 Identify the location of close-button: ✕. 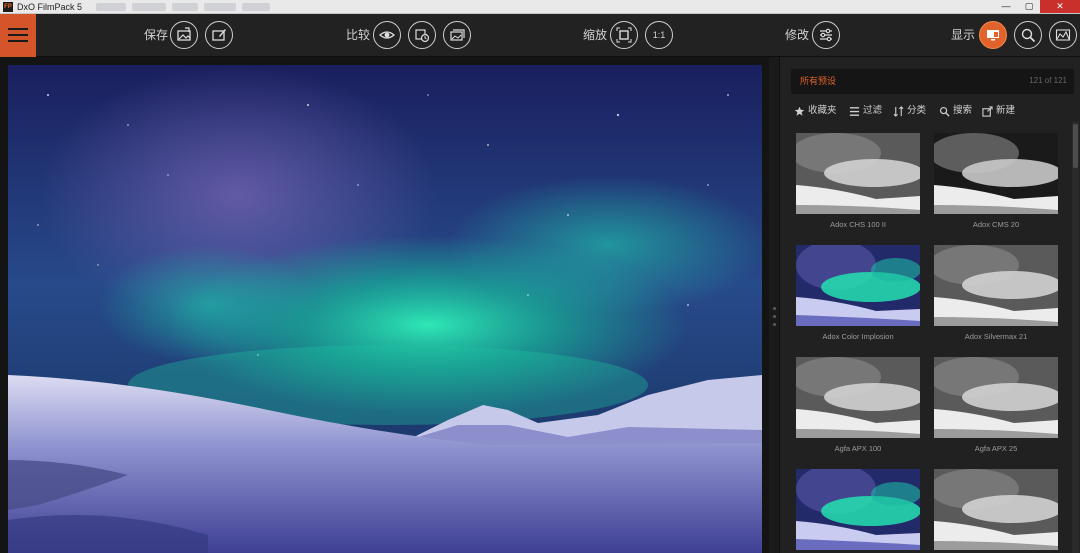
(1060, 6).